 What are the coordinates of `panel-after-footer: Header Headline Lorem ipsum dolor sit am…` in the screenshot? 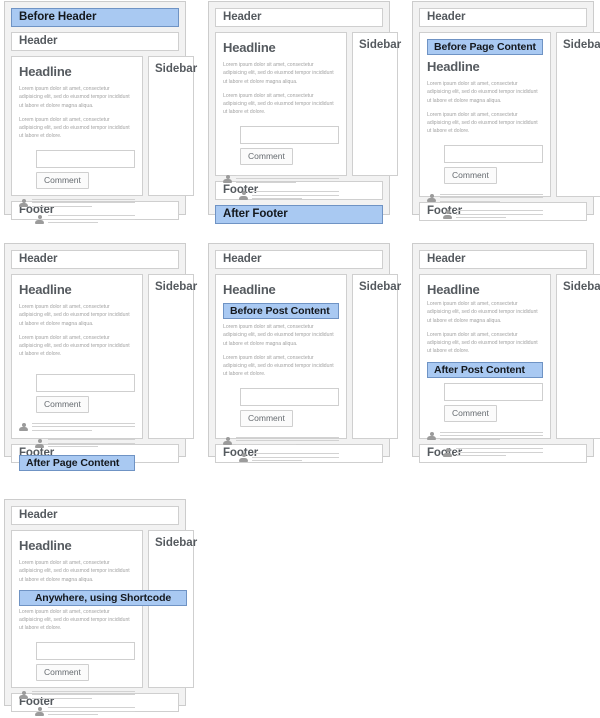 It's located at (304, 112).